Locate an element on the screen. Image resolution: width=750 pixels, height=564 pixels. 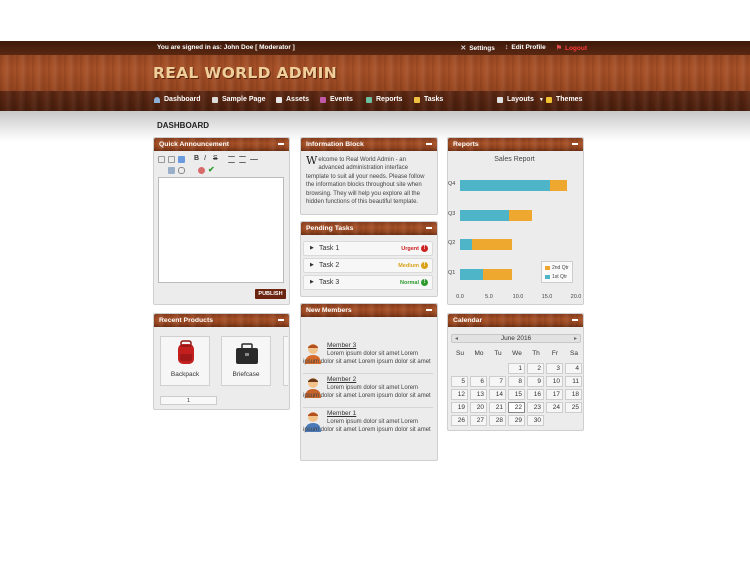
calendar-day: 15 is located at coordinates (516, 394).